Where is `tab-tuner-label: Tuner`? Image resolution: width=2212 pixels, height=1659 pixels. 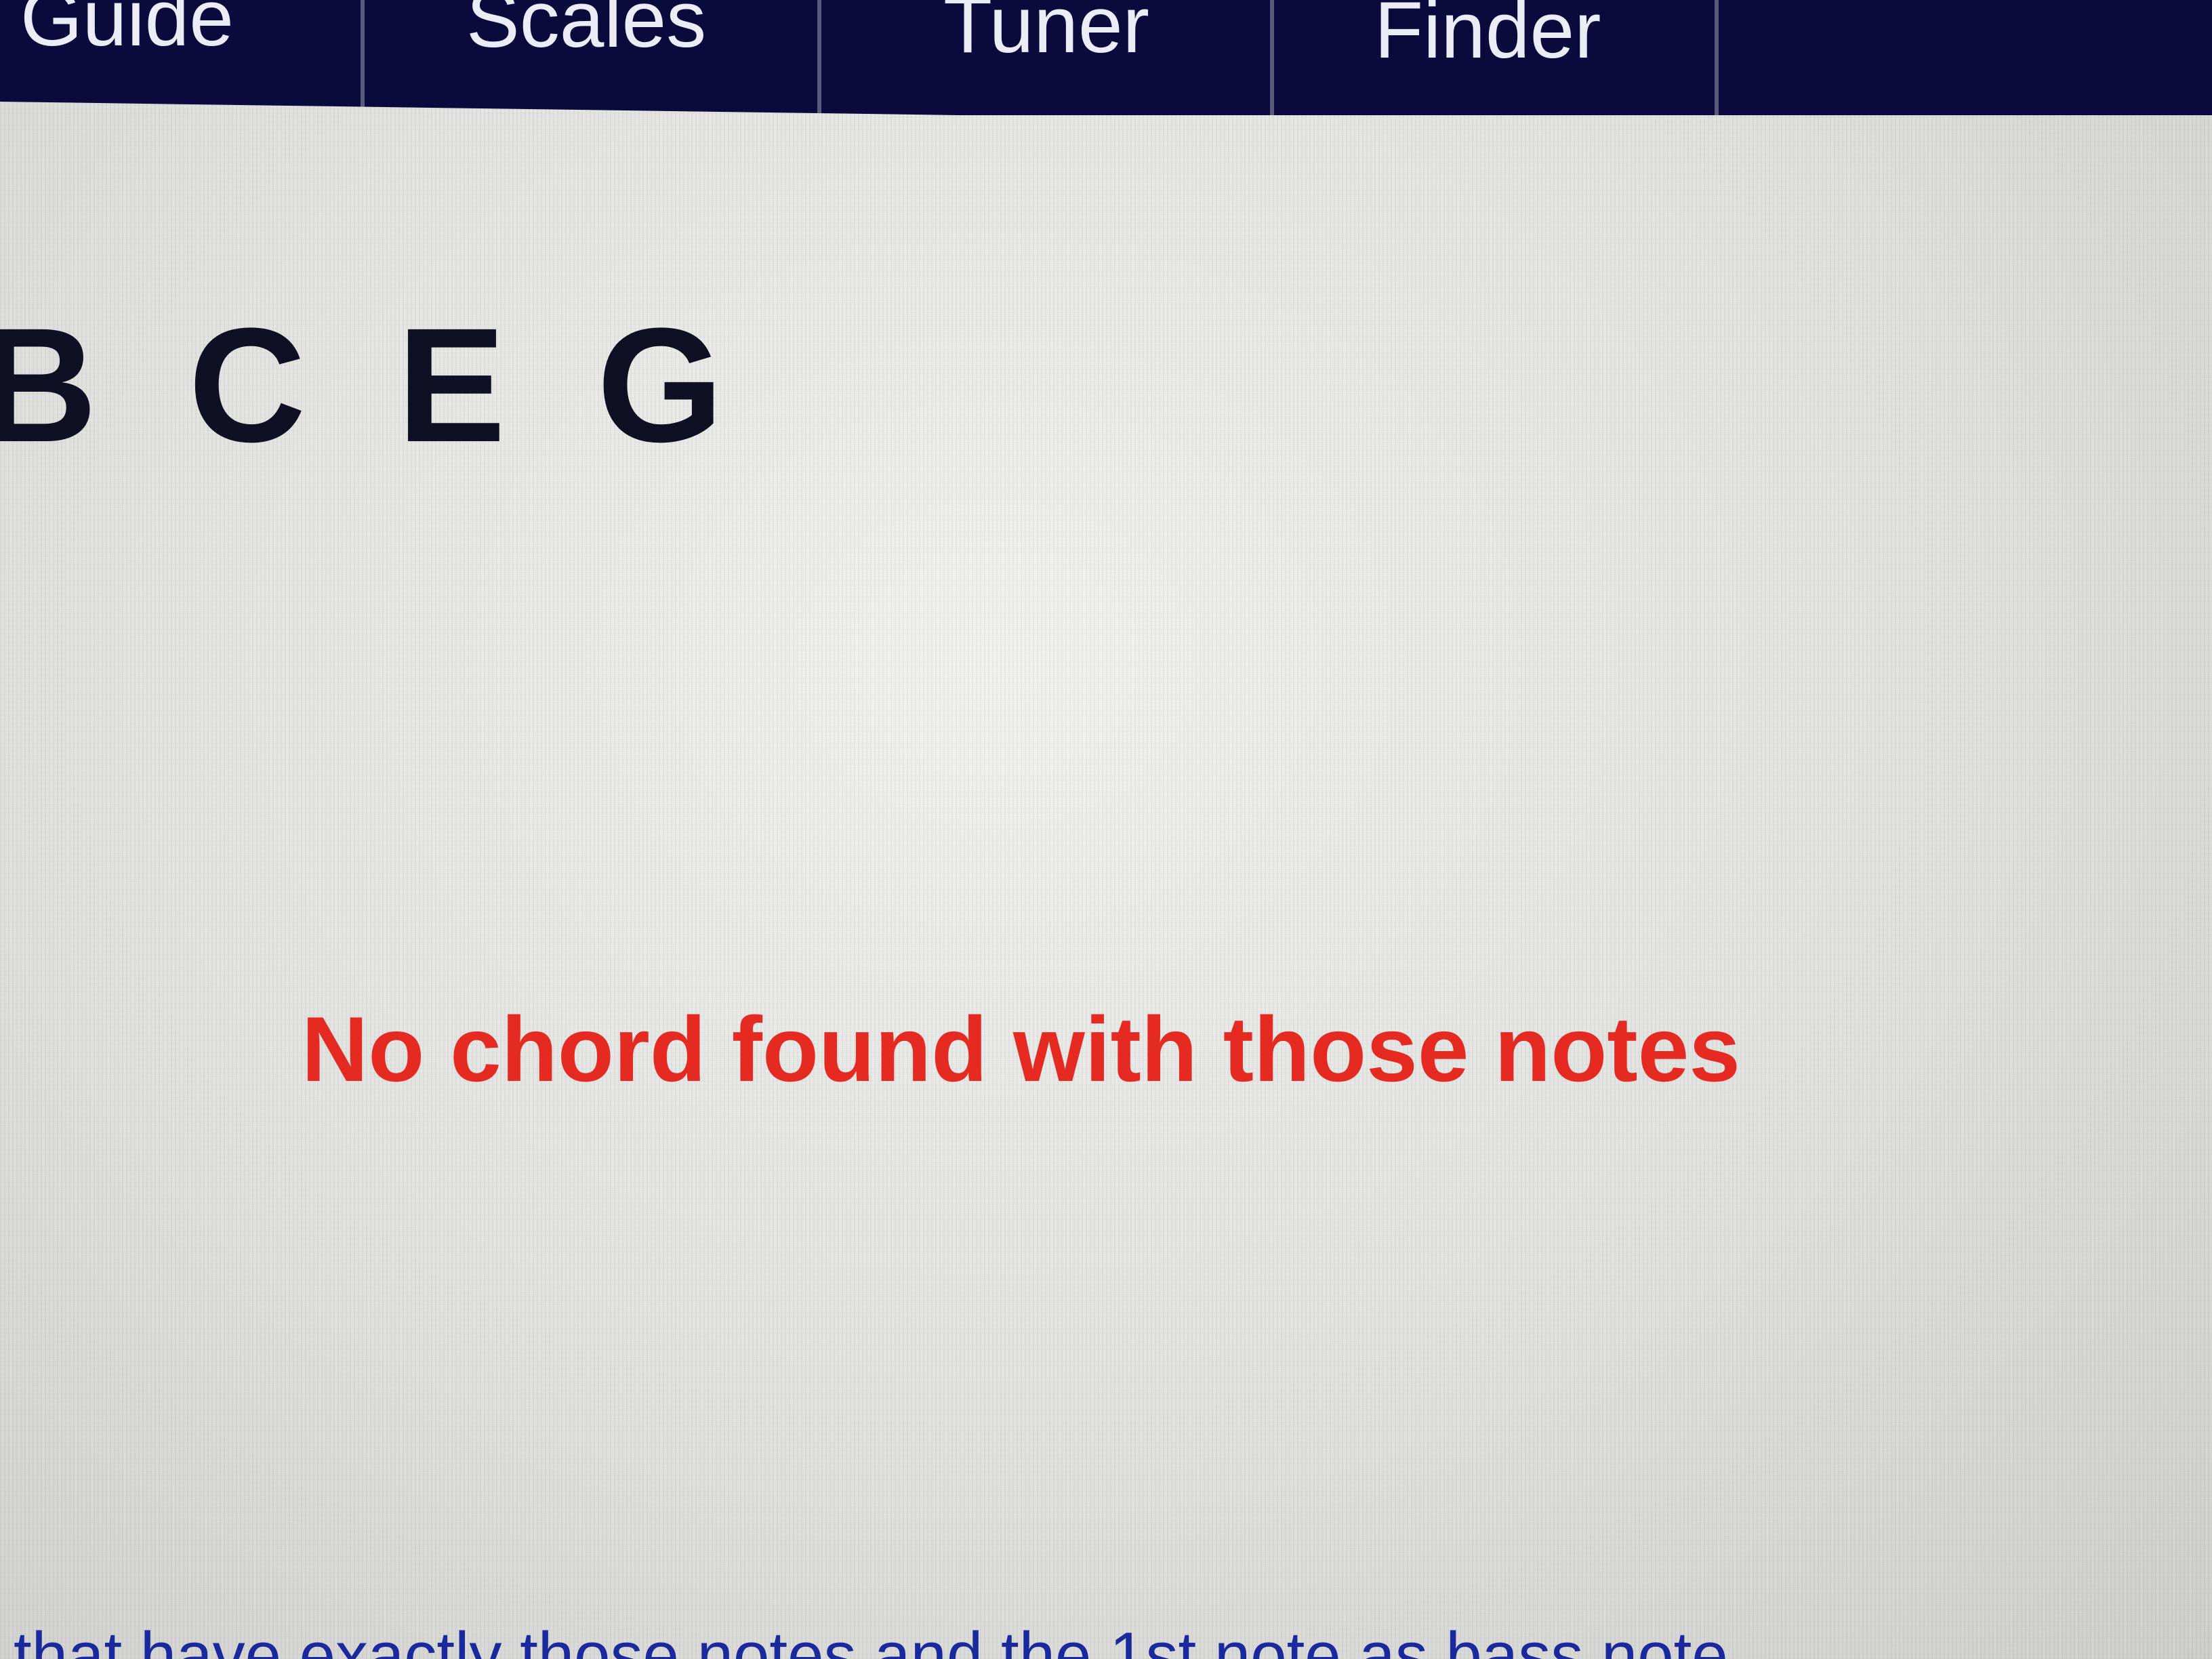 tab-tuner-label: Tuner is located at coordinates (1046, 35).